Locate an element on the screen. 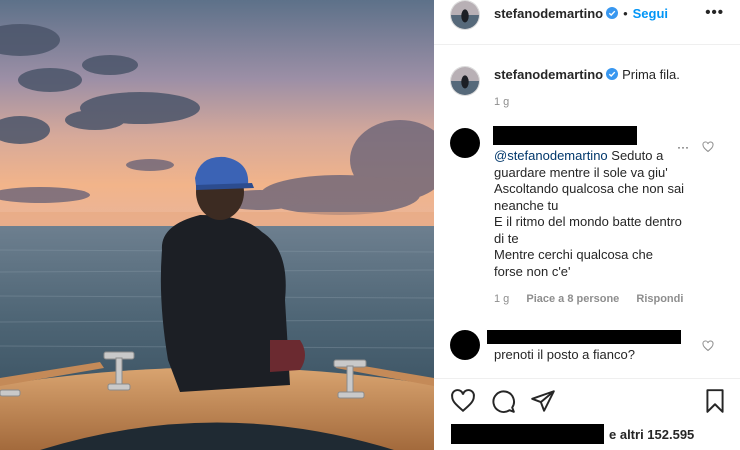 This screenshot has height=450, width=740. comment-line: di te is located at coordinates (506, 238).